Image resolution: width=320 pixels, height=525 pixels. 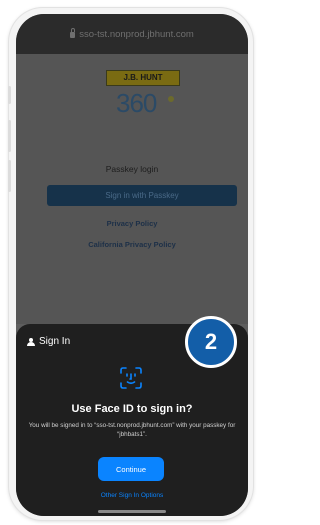 I want to click on sign-in-with-passkey-button: Sign in with Passkey, so click(x=142, y=195).